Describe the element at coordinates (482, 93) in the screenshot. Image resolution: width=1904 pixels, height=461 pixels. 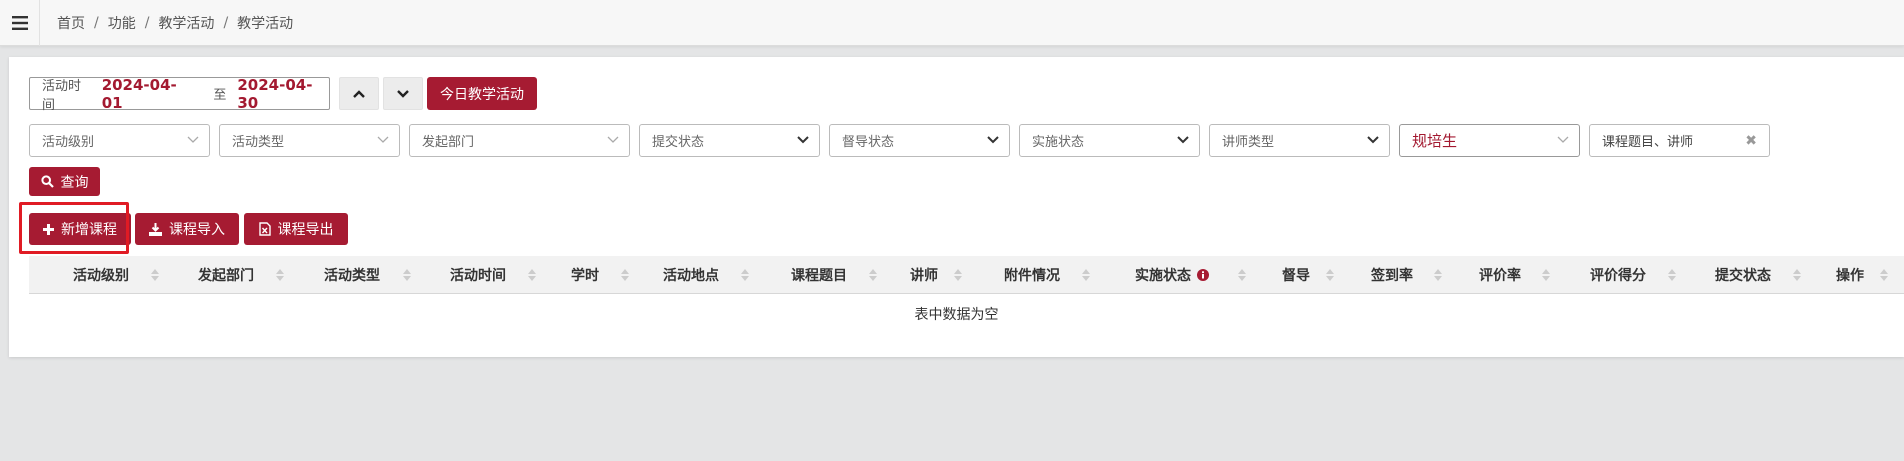
I see `today-activities-button: 今日教学活动` at that location.